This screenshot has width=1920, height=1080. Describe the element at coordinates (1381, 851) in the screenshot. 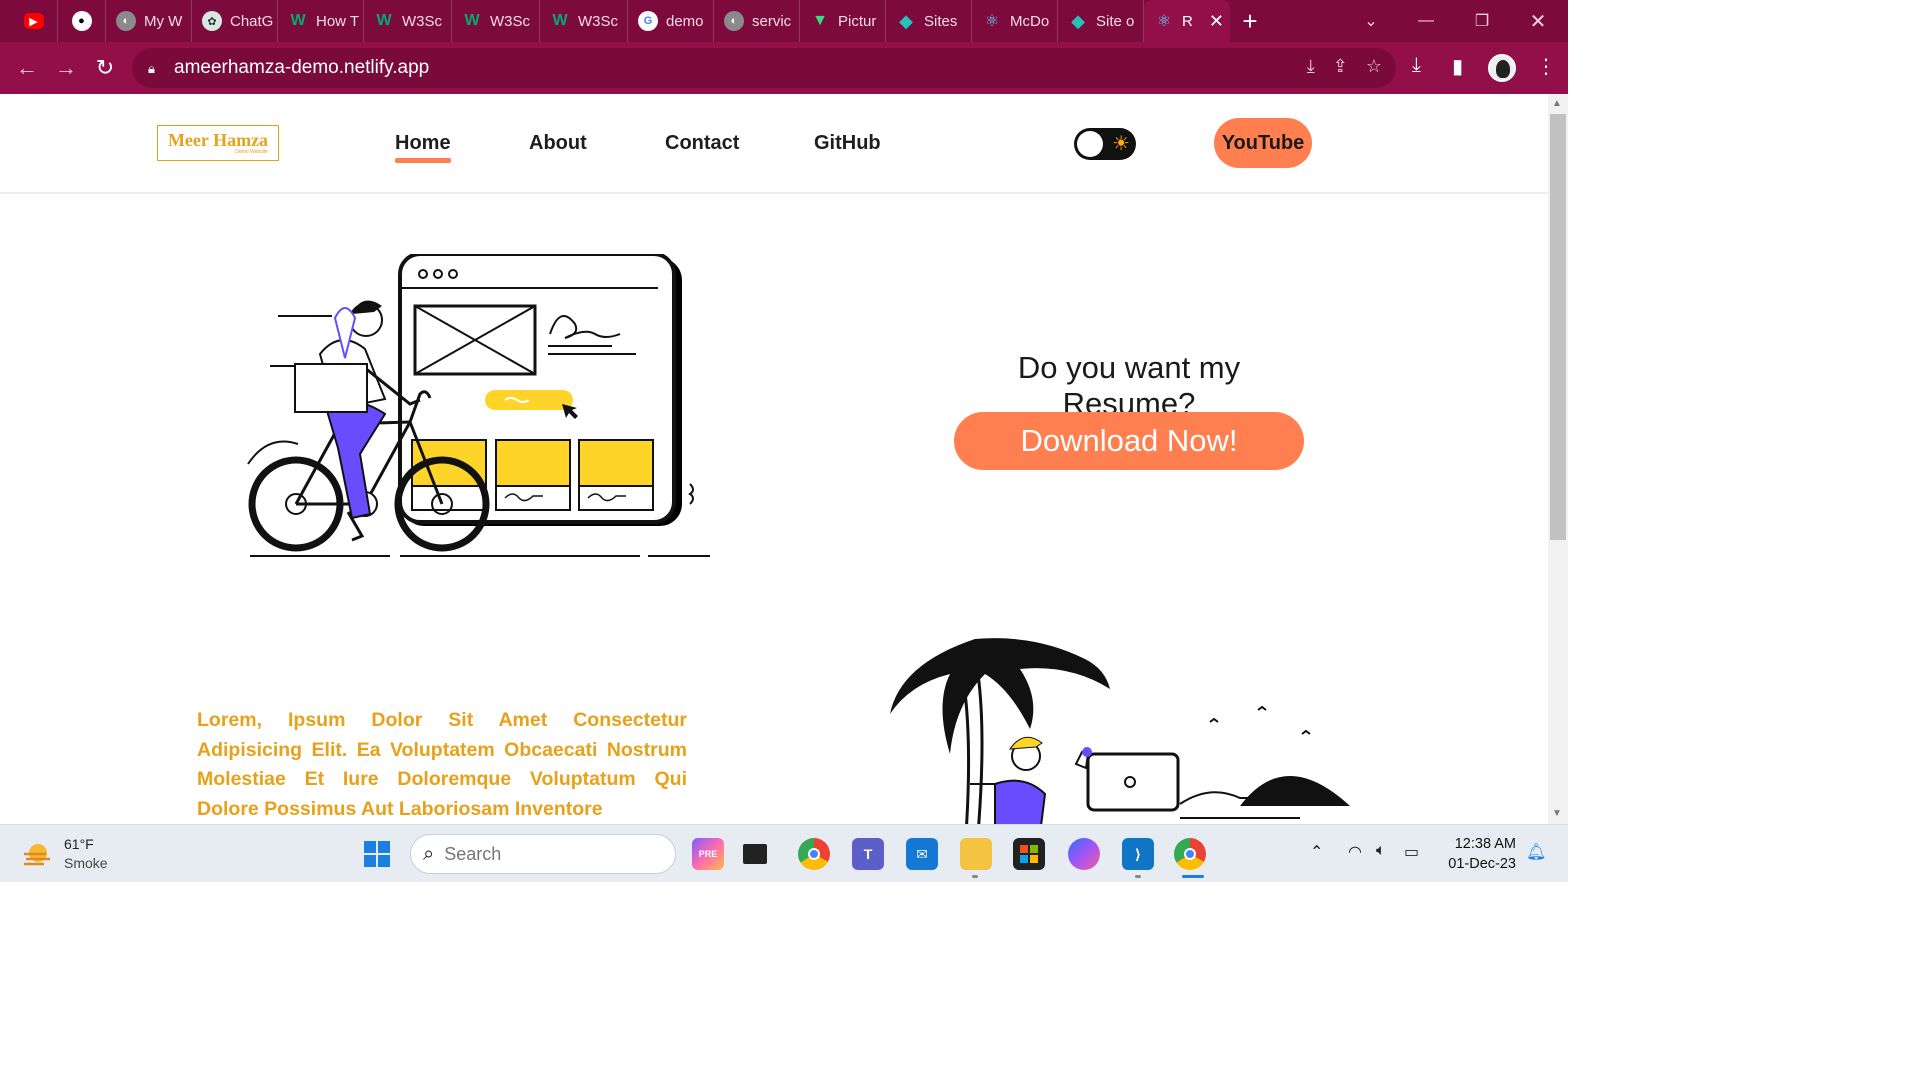

I see `volume-muted-icon: 🔈︎` at that location.